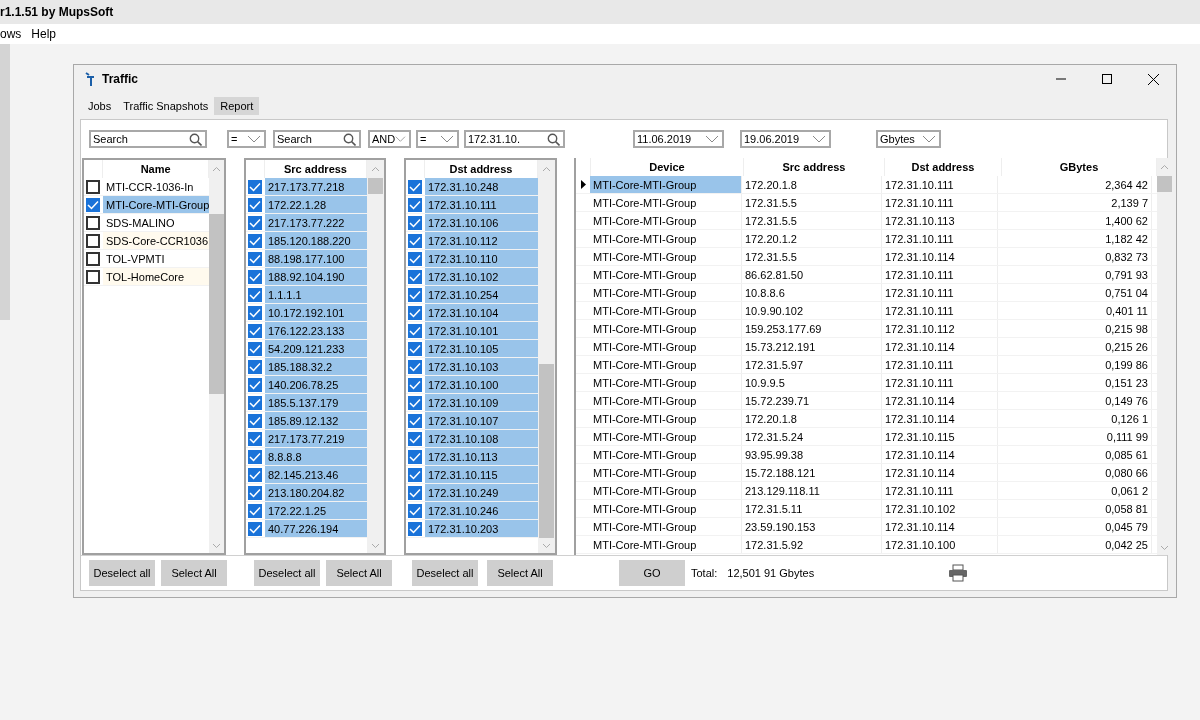  I want to click on list-item: 82.145.213.46, so click(316, 474).